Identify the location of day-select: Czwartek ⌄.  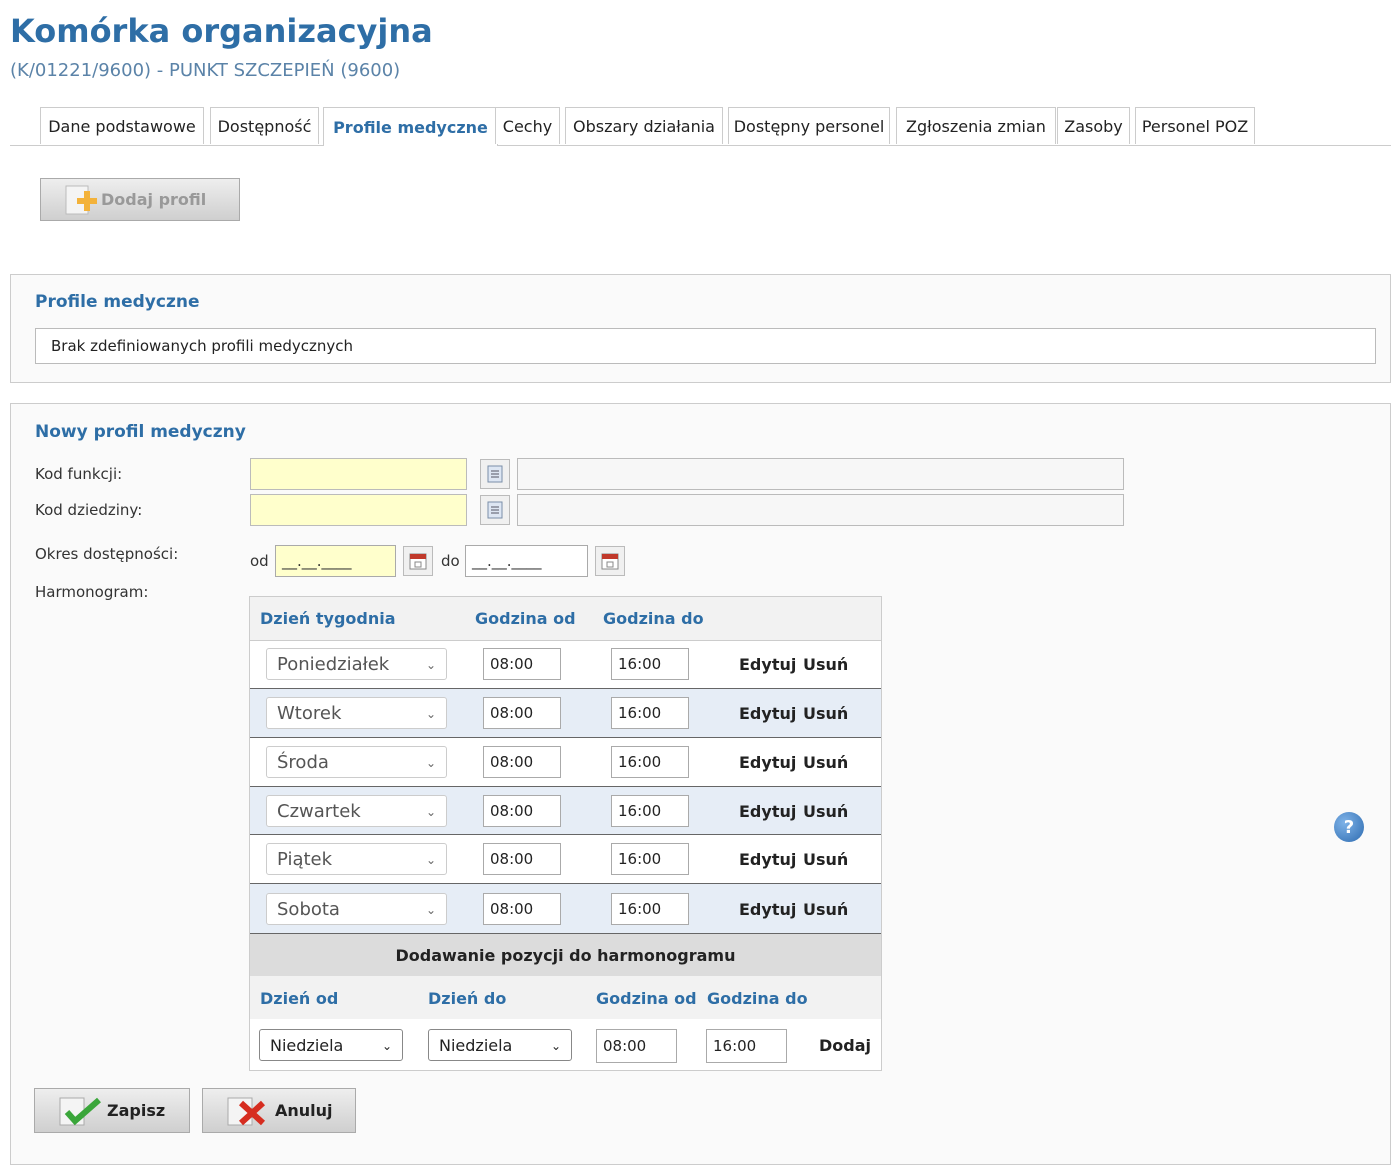
(356, 811).